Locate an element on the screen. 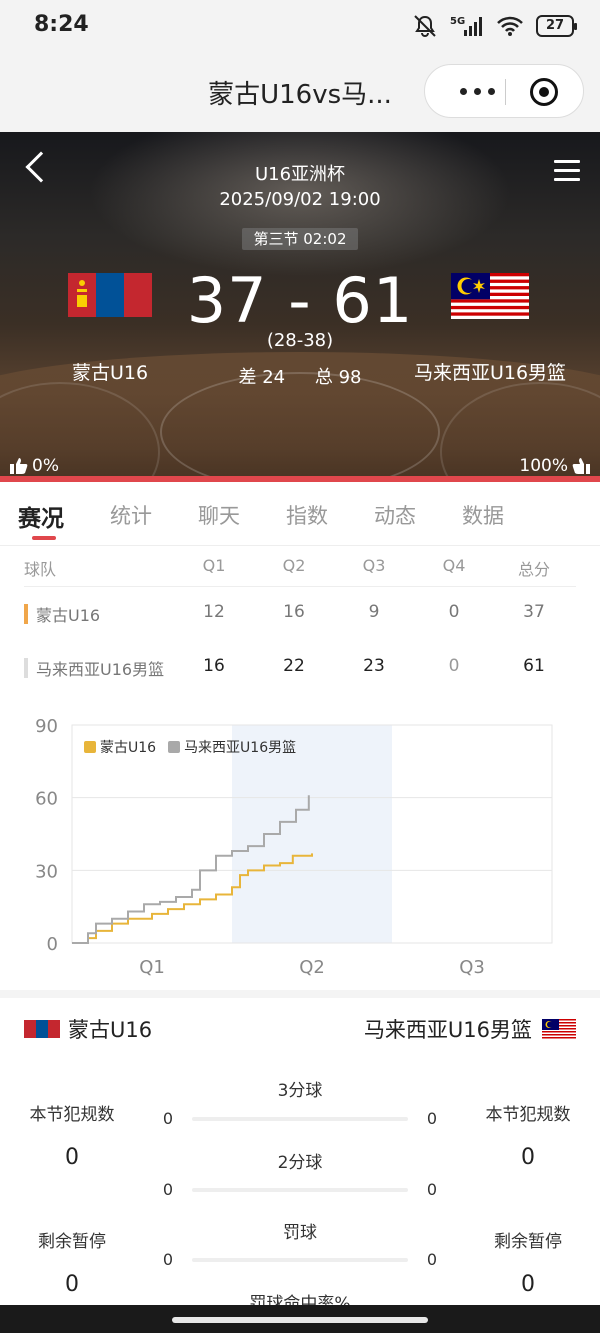 The image size is (600, 1333). table-header: 球队 Q1 Q2 Q3 Q4 总分 is located at coordinates (300, 566).